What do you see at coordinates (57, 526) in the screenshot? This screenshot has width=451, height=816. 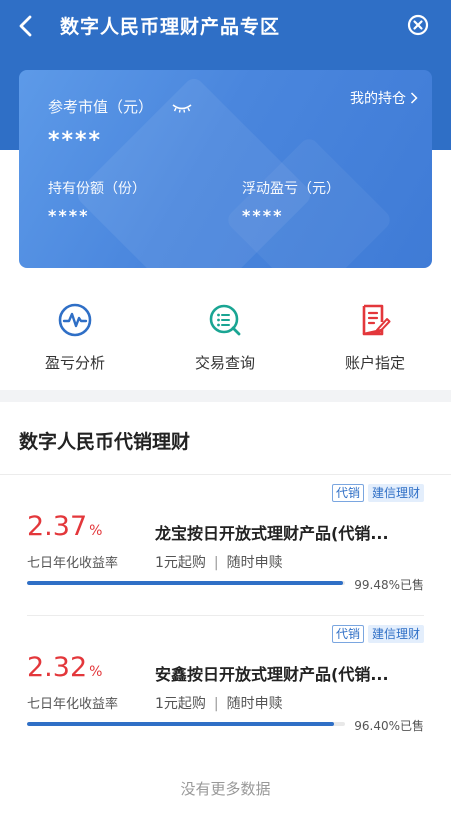 I see `yield-rate-value: 2.37` at bounding box center [57, 526].